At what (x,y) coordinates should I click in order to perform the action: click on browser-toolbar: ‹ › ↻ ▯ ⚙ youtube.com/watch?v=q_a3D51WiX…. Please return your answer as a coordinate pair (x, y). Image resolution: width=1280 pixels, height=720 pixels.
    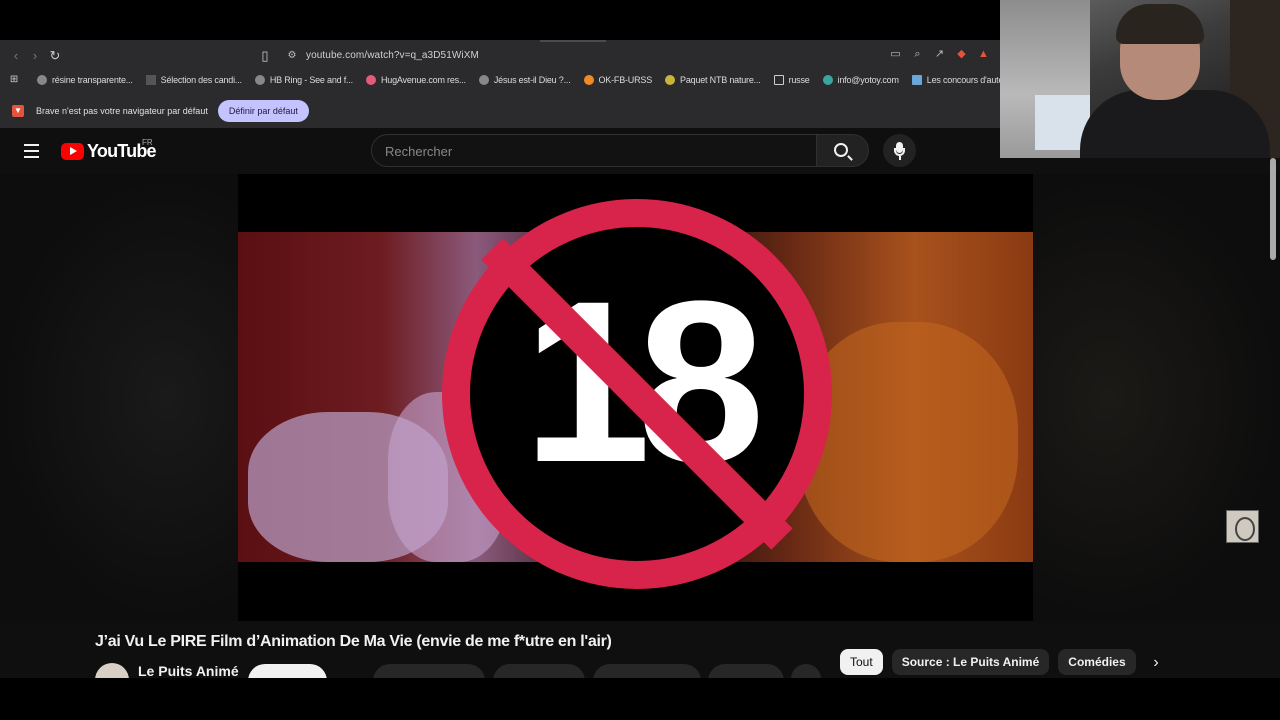
    Looking at the image, I should click on (500, 56).